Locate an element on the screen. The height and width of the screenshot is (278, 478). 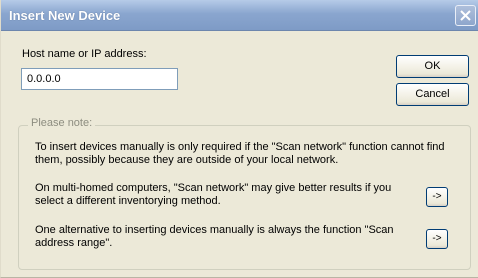
close-icon is located at coordinates (465, 15).